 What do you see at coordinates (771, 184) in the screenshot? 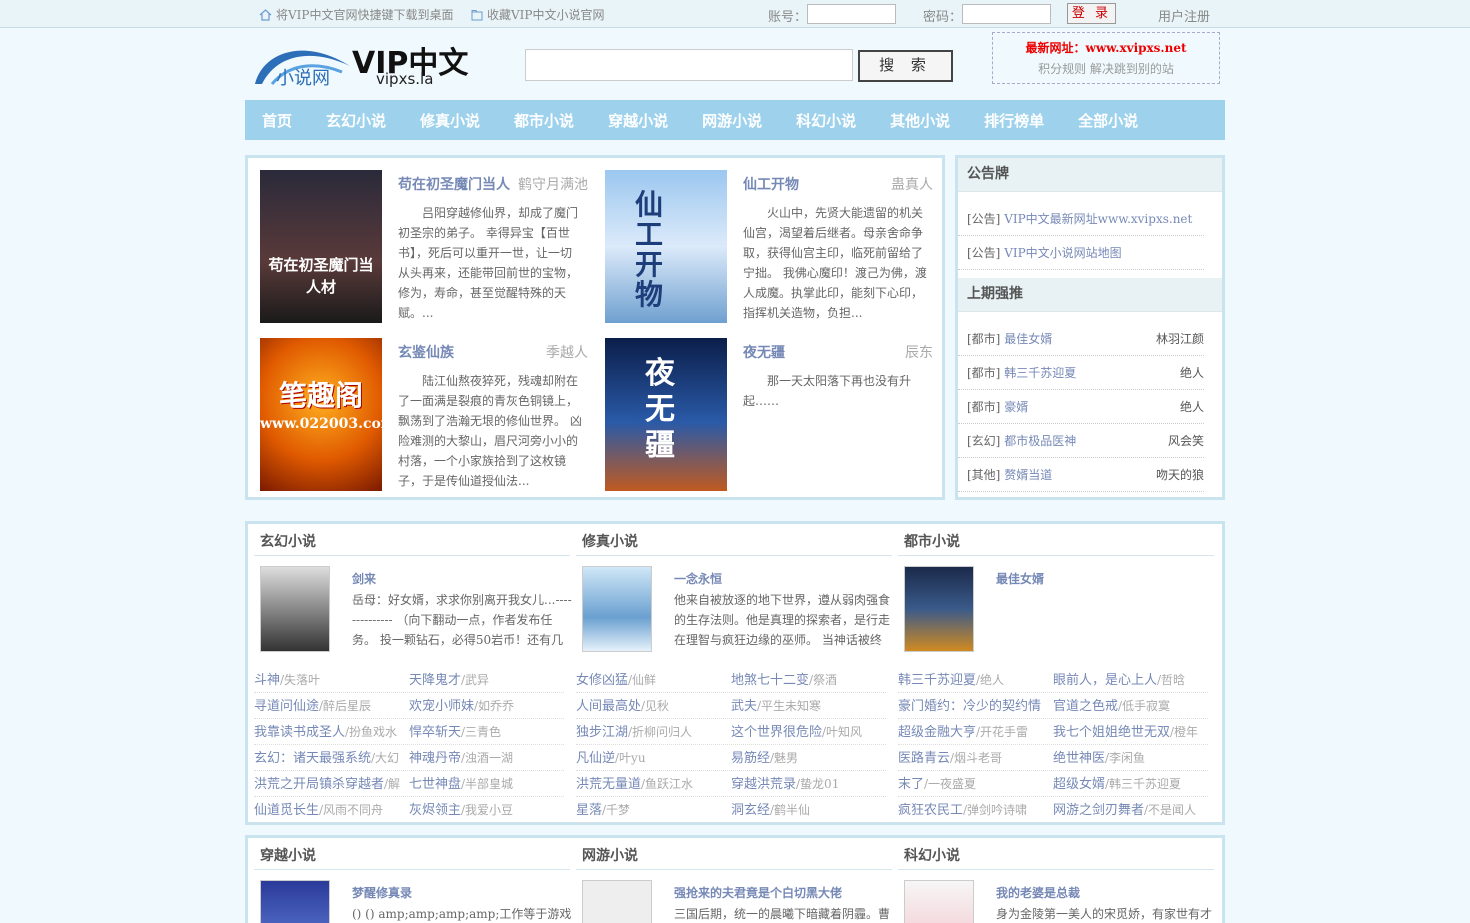
I see `featured-title: 仙工开物` at bounding box center [771, 184].